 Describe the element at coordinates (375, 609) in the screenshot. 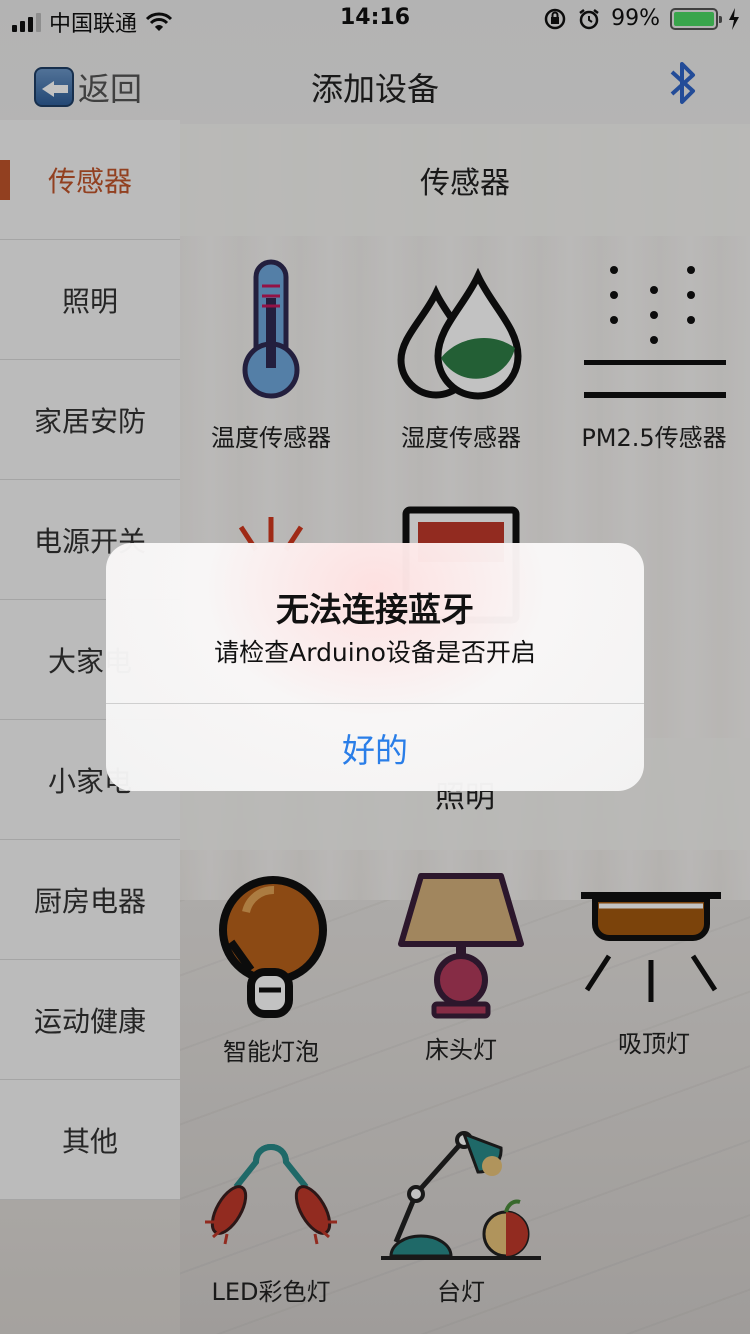

I see `alert-title: 无法连接蓝牙` at that location.